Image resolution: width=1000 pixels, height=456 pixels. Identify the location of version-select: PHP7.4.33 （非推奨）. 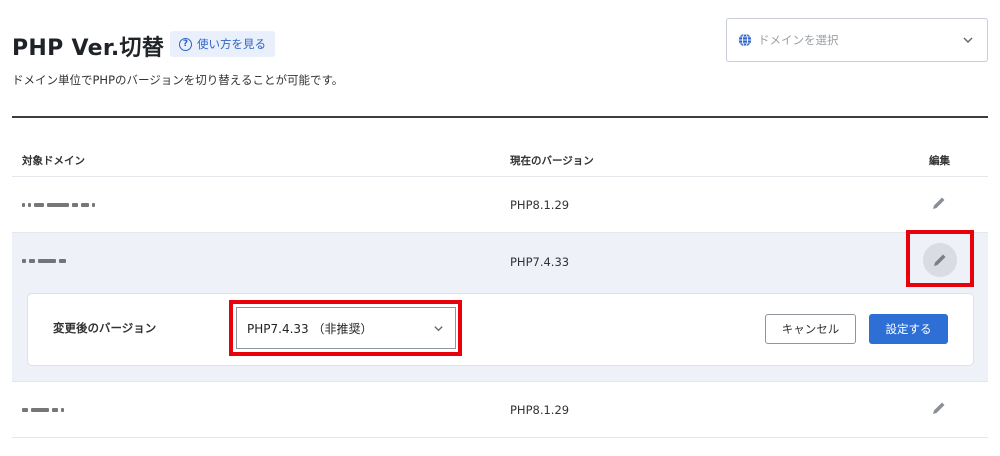
(346, 328).